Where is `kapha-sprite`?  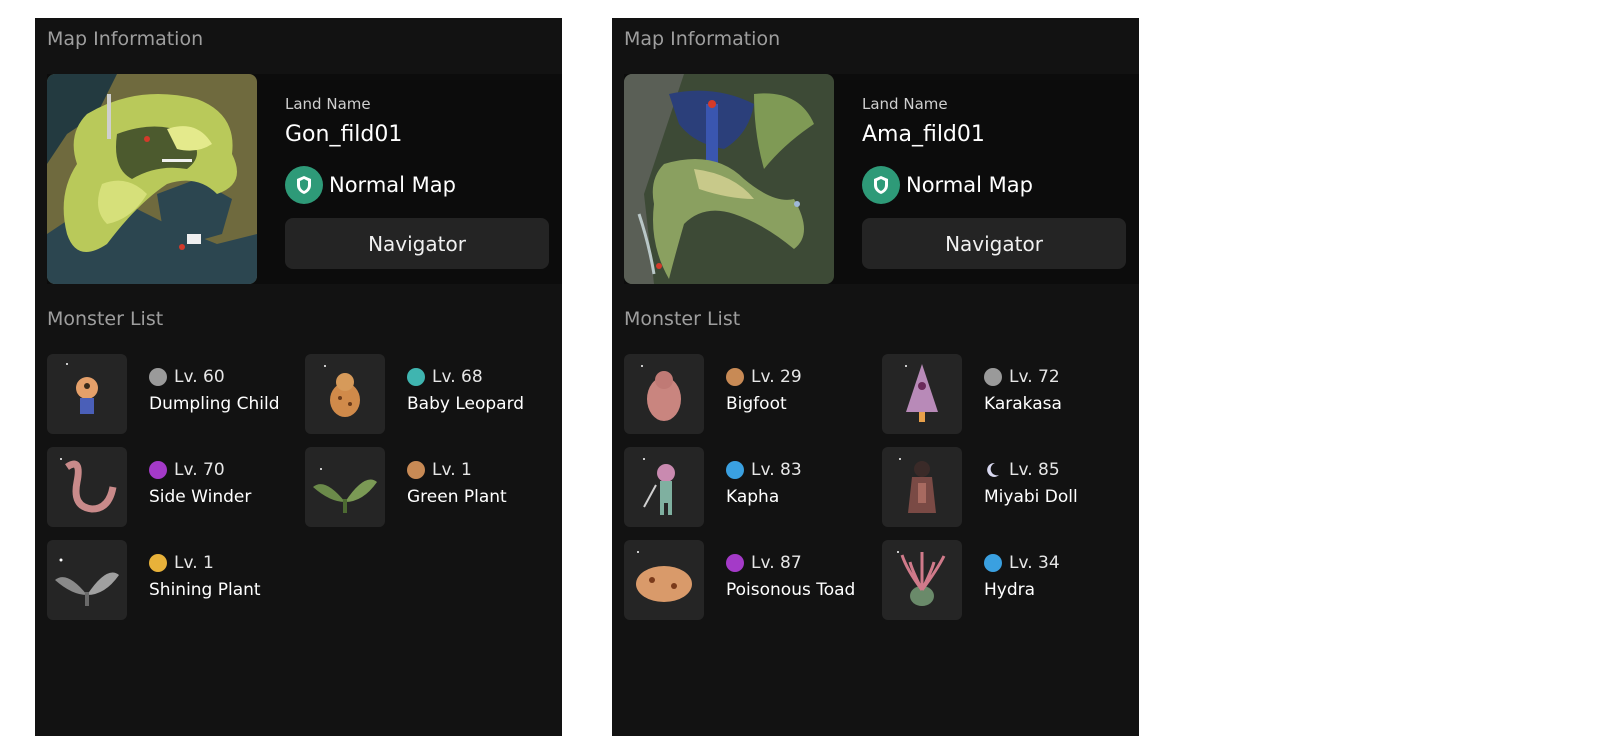 kapha-sprite is located at coordinates (664, 487).